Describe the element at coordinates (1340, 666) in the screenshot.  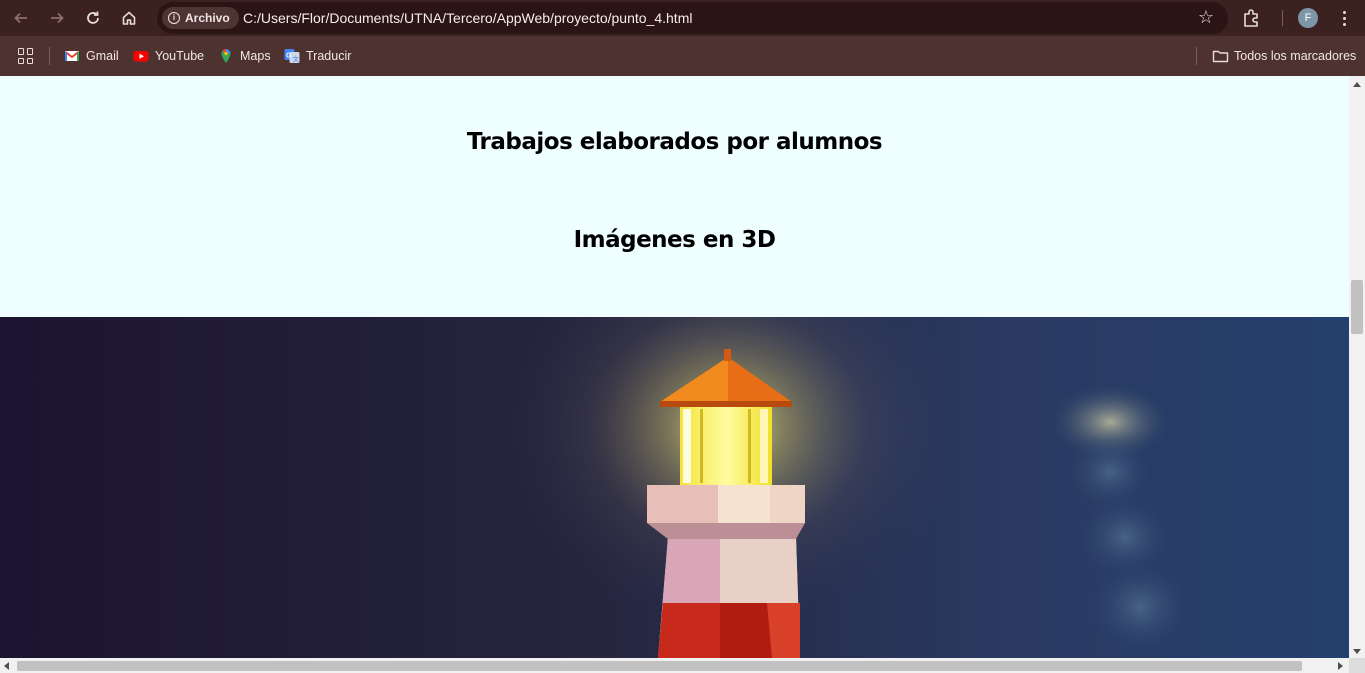
I see `scroll-right-arrow-icon` at that location.